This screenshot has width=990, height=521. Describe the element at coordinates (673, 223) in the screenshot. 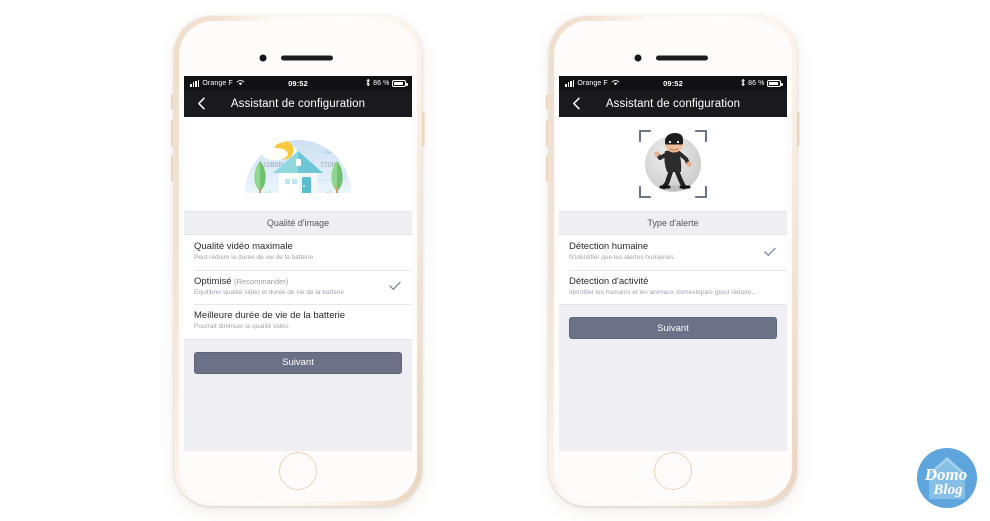

I see `section-header: Type d'alerte` at that location.